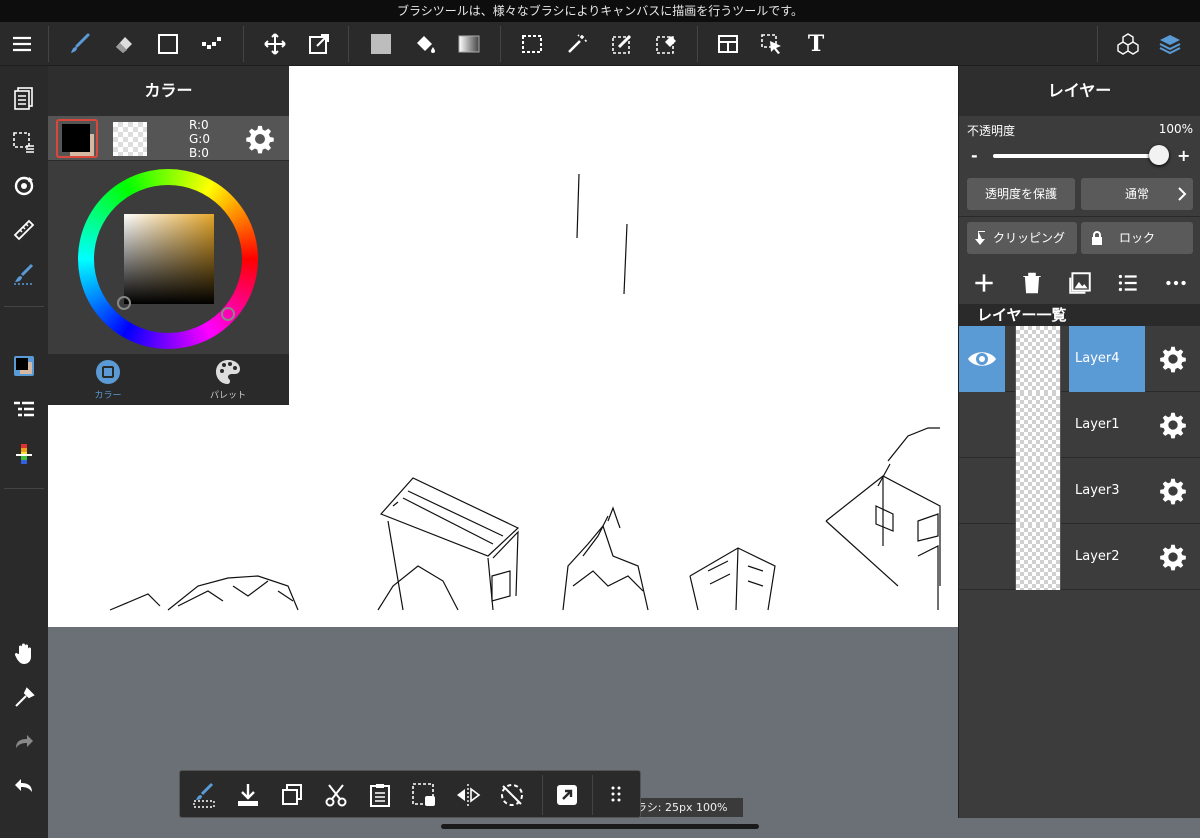  Describe the element at coordinates (1079, 146) in the screenshot. I see `opacity-control: 不透明度 100% - +` at that location.